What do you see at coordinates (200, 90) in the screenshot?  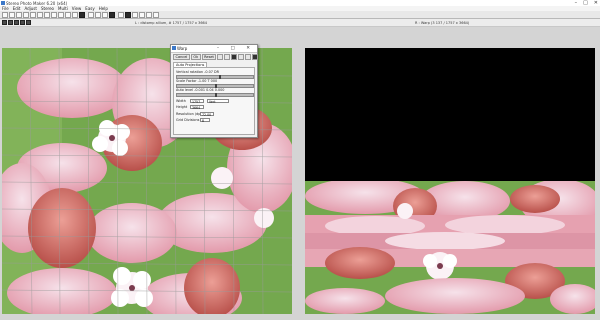 I see `auto-level-label: Auto level -0.001 0.04 0.000` at bounding box center [200, 90].